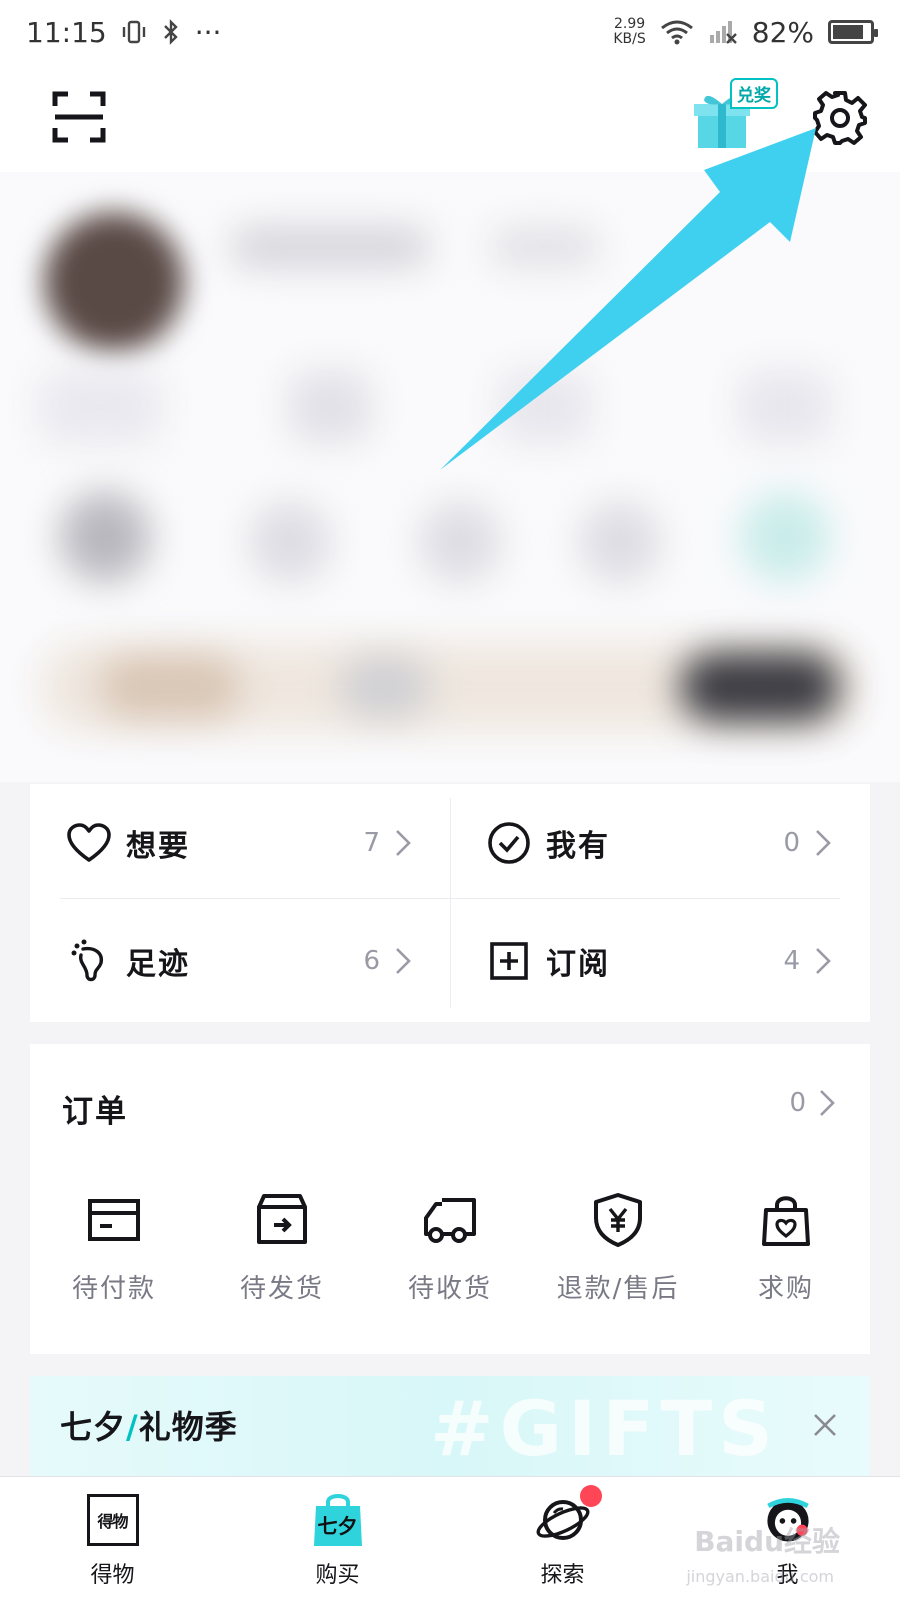 The width and height of the screenshot is (900, 1600). Describe the element at coordinates (825, 1425) in the screenshot. I see `close-icon` at that location.